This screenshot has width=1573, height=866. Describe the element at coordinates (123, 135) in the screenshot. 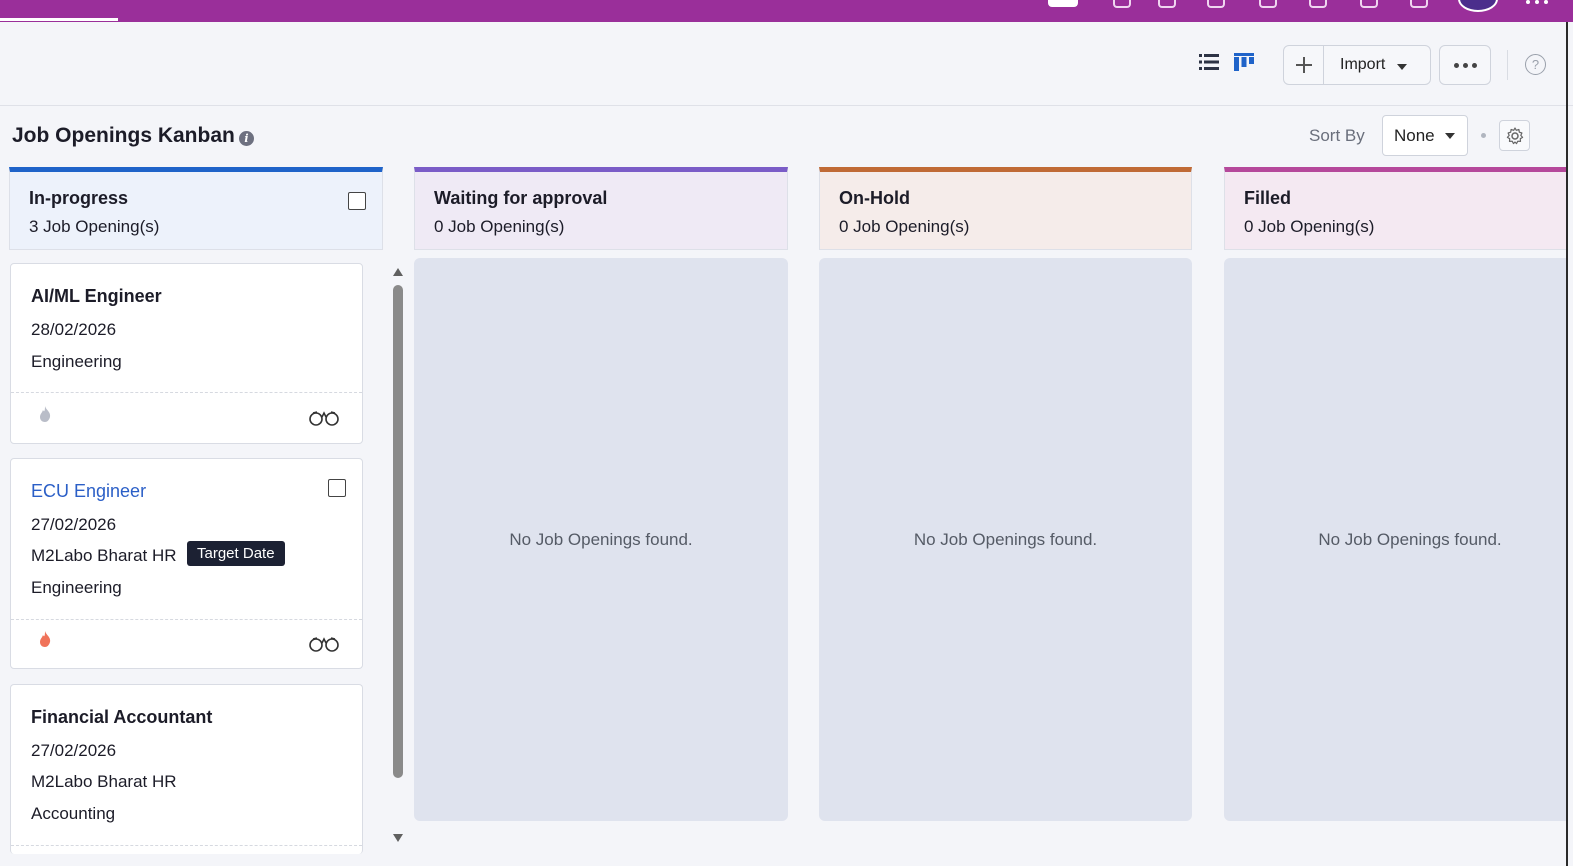

I see `page-title: Job Openings Kanban` at that location.